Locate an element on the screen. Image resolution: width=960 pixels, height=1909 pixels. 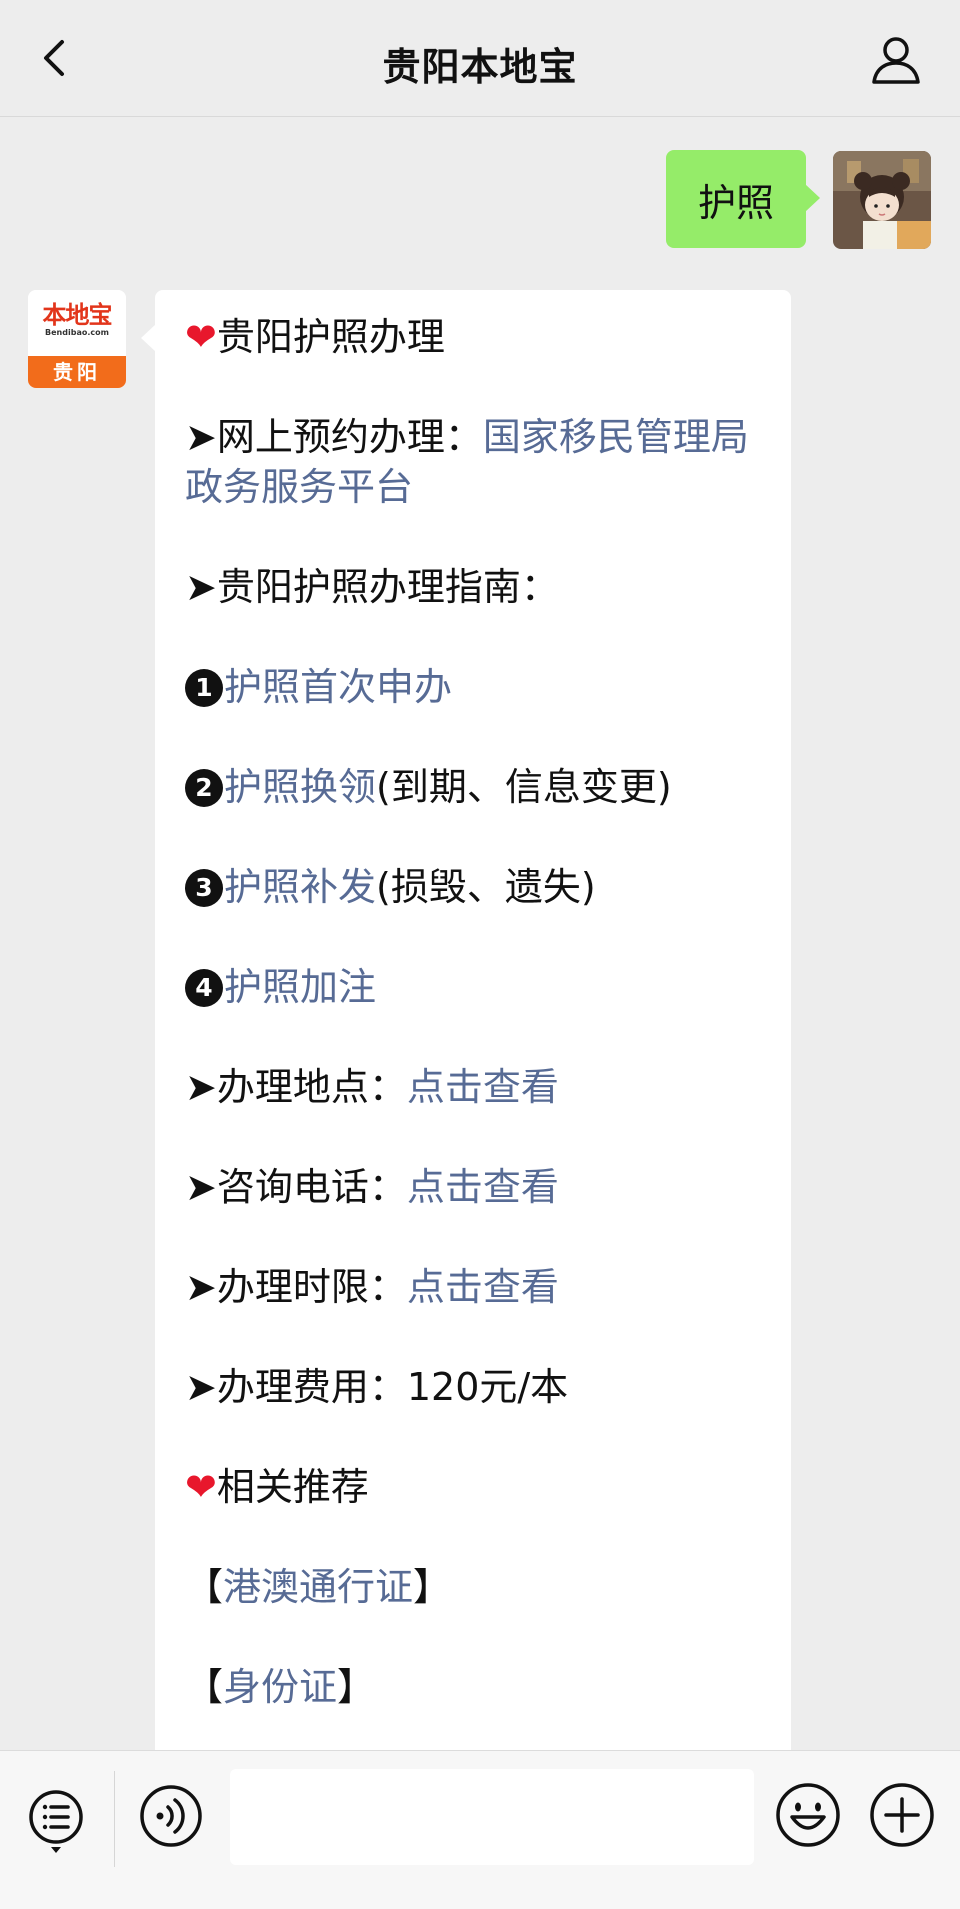
logo-city-text: 贵阳 is located at coordinates (77, 372).